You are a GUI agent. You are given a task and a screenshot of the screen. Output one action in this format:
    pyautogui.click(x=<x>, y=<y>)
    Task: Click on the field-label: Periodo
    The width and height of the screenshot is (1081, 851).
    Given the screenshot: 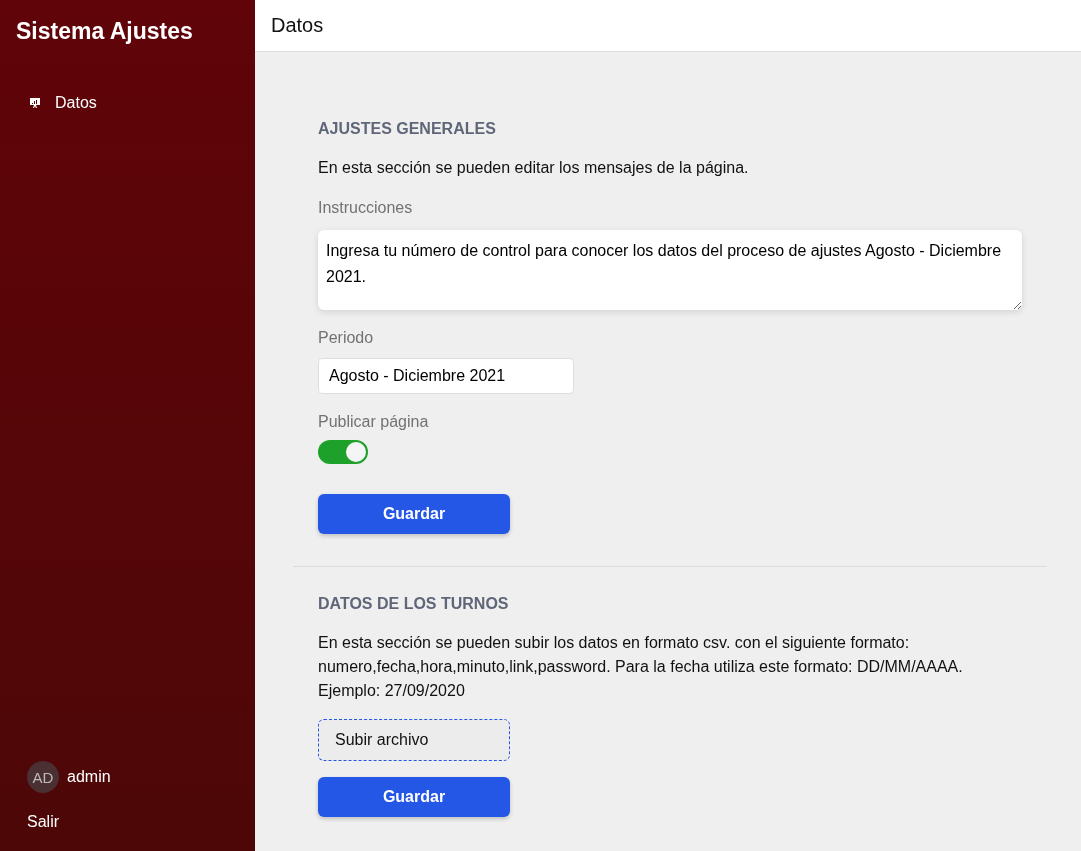 What is the action you would take?
    pyautogui.click(x=346, y=338)
    